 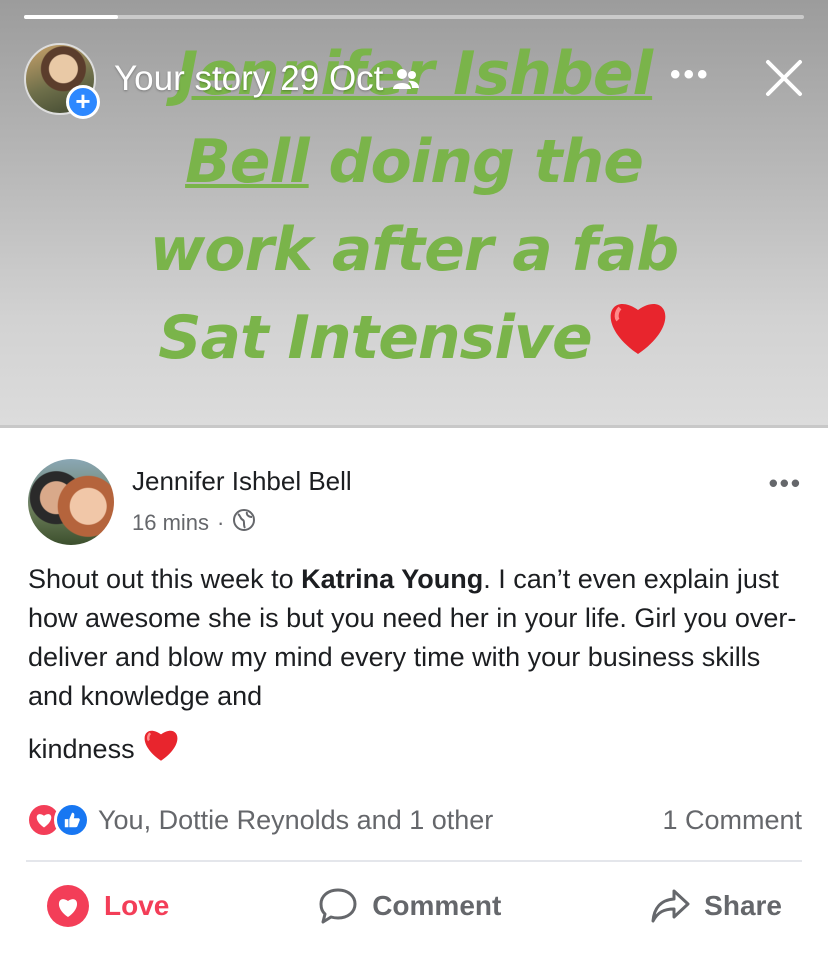 What do you see at coordinates (418, 749) in the screenshot?
I see `post-text-last-line: kindness` at bounding box center [418, 749].